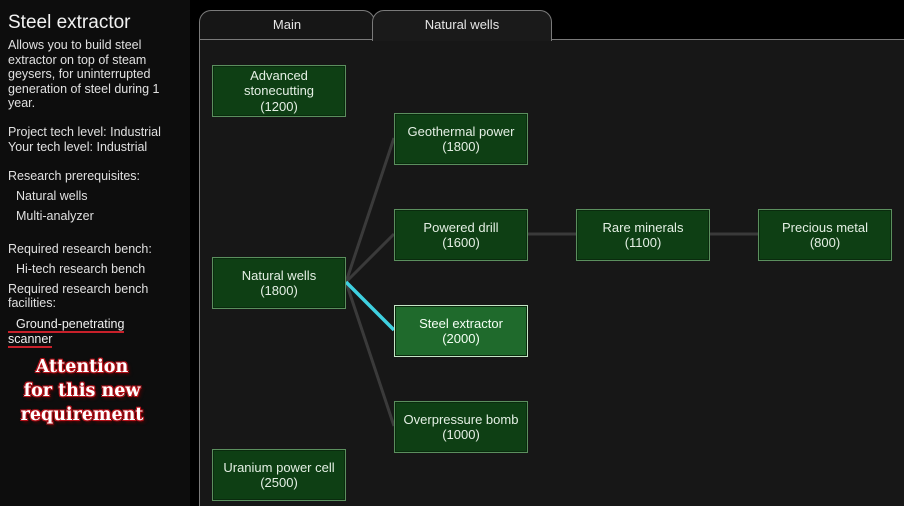 This screenshot has width=904, height=506. I want to click on facility-line: scanner, so click(30, 339).